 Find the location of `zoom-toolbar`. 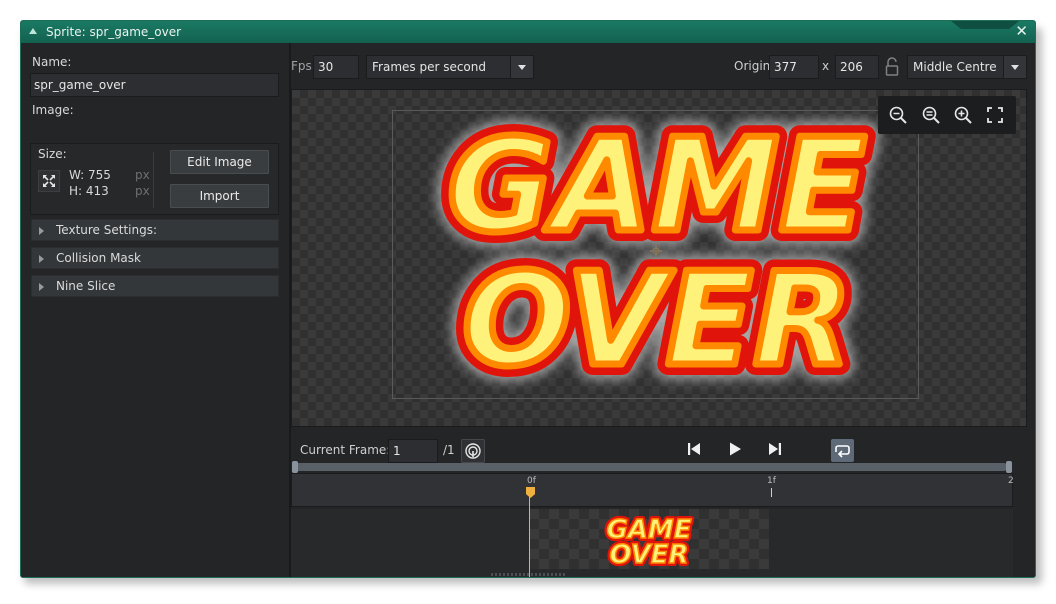

zoom-toolbar is located at coordinates (947, 115).